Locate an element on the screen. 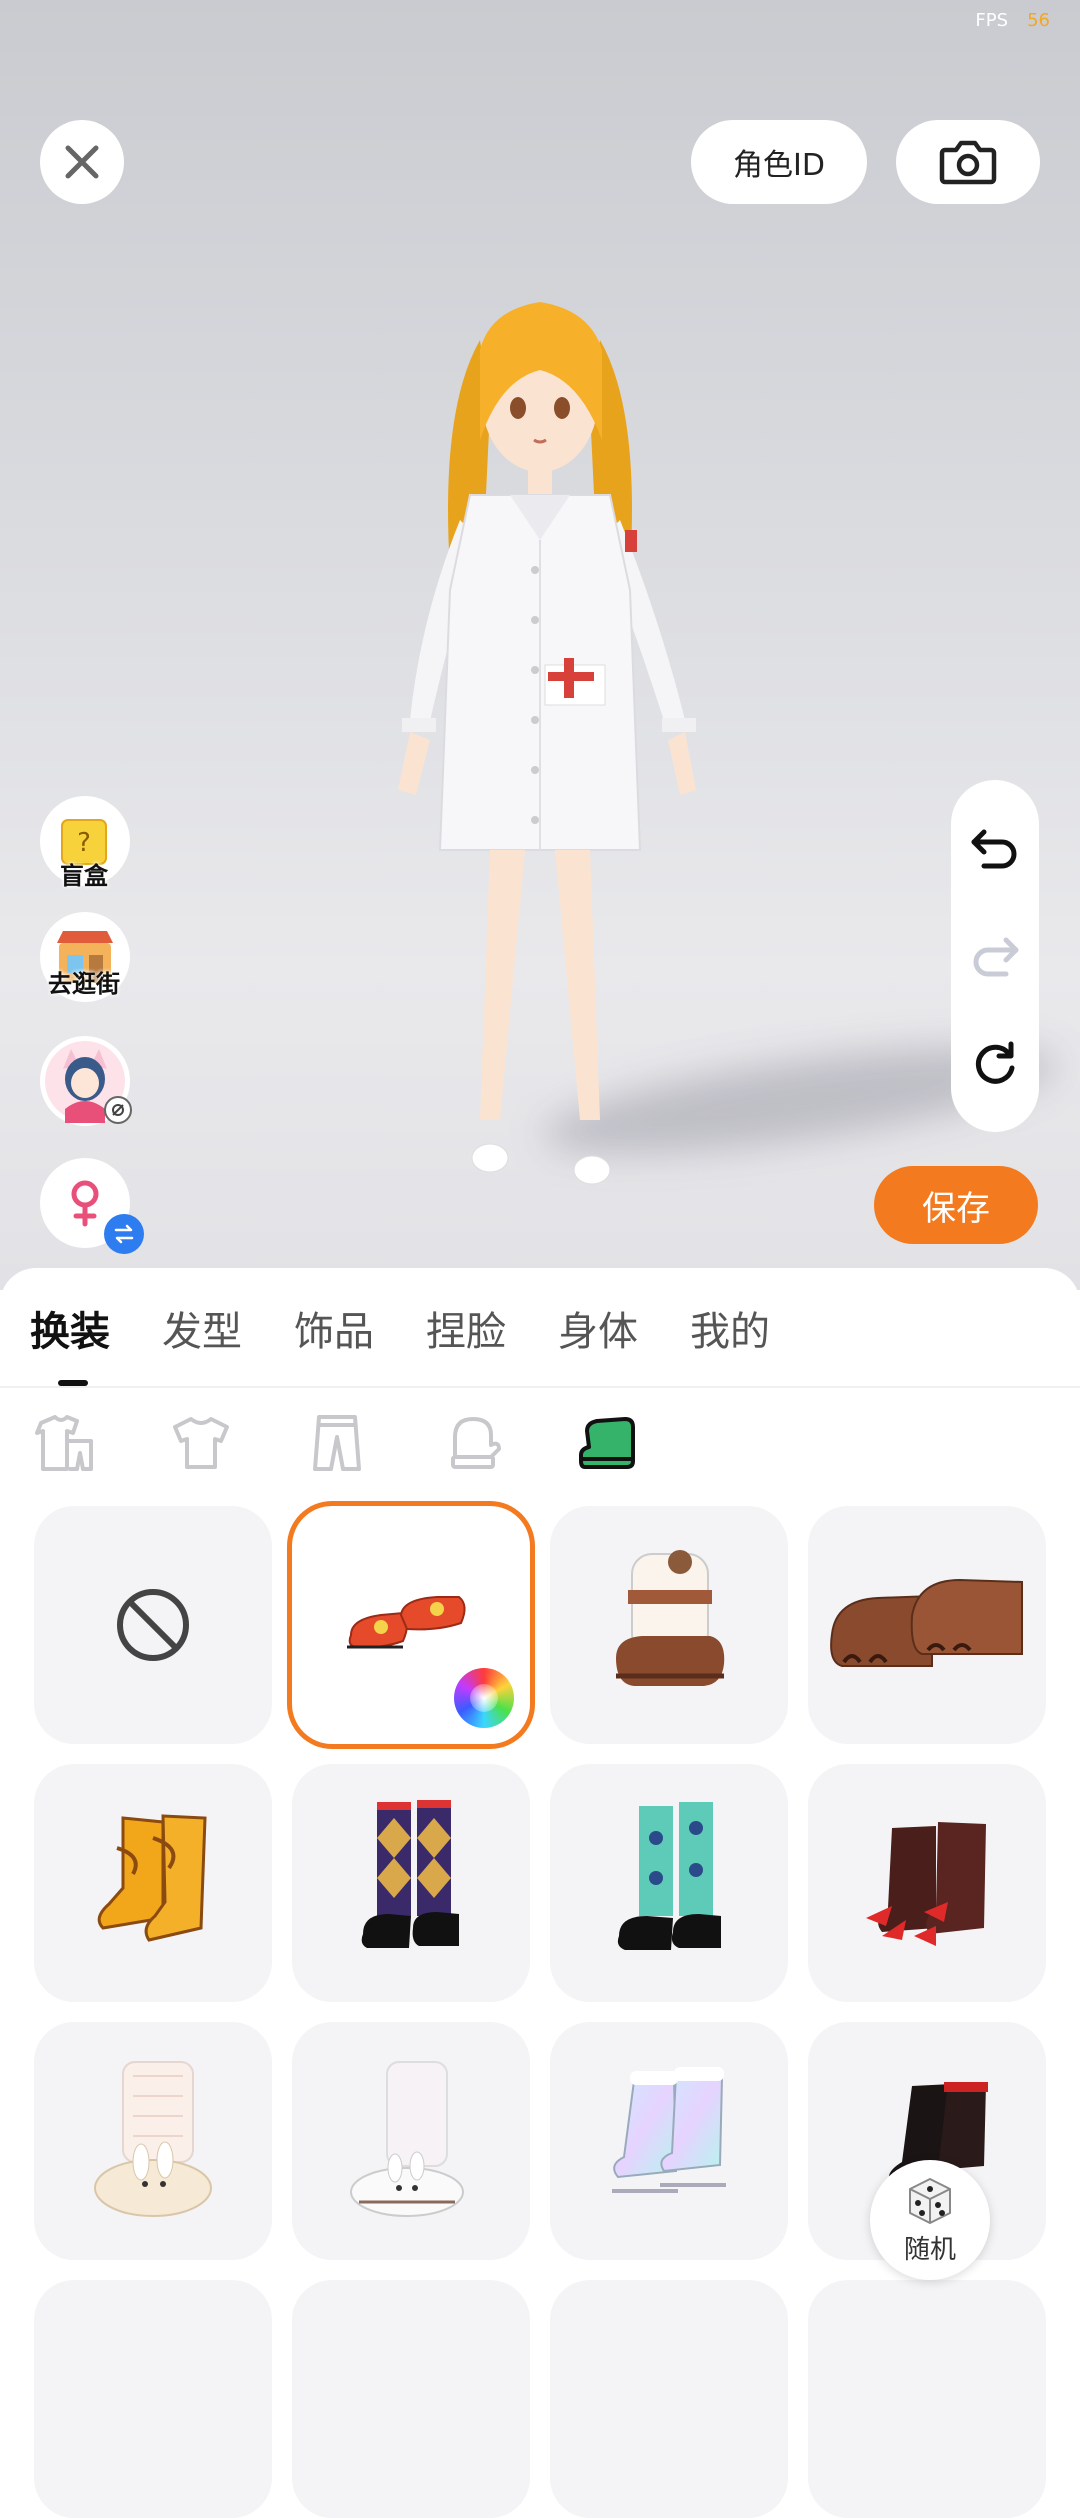 This screenshot has width=1080, height=2518. gloves-icon is located at coordinates (476, 1443).